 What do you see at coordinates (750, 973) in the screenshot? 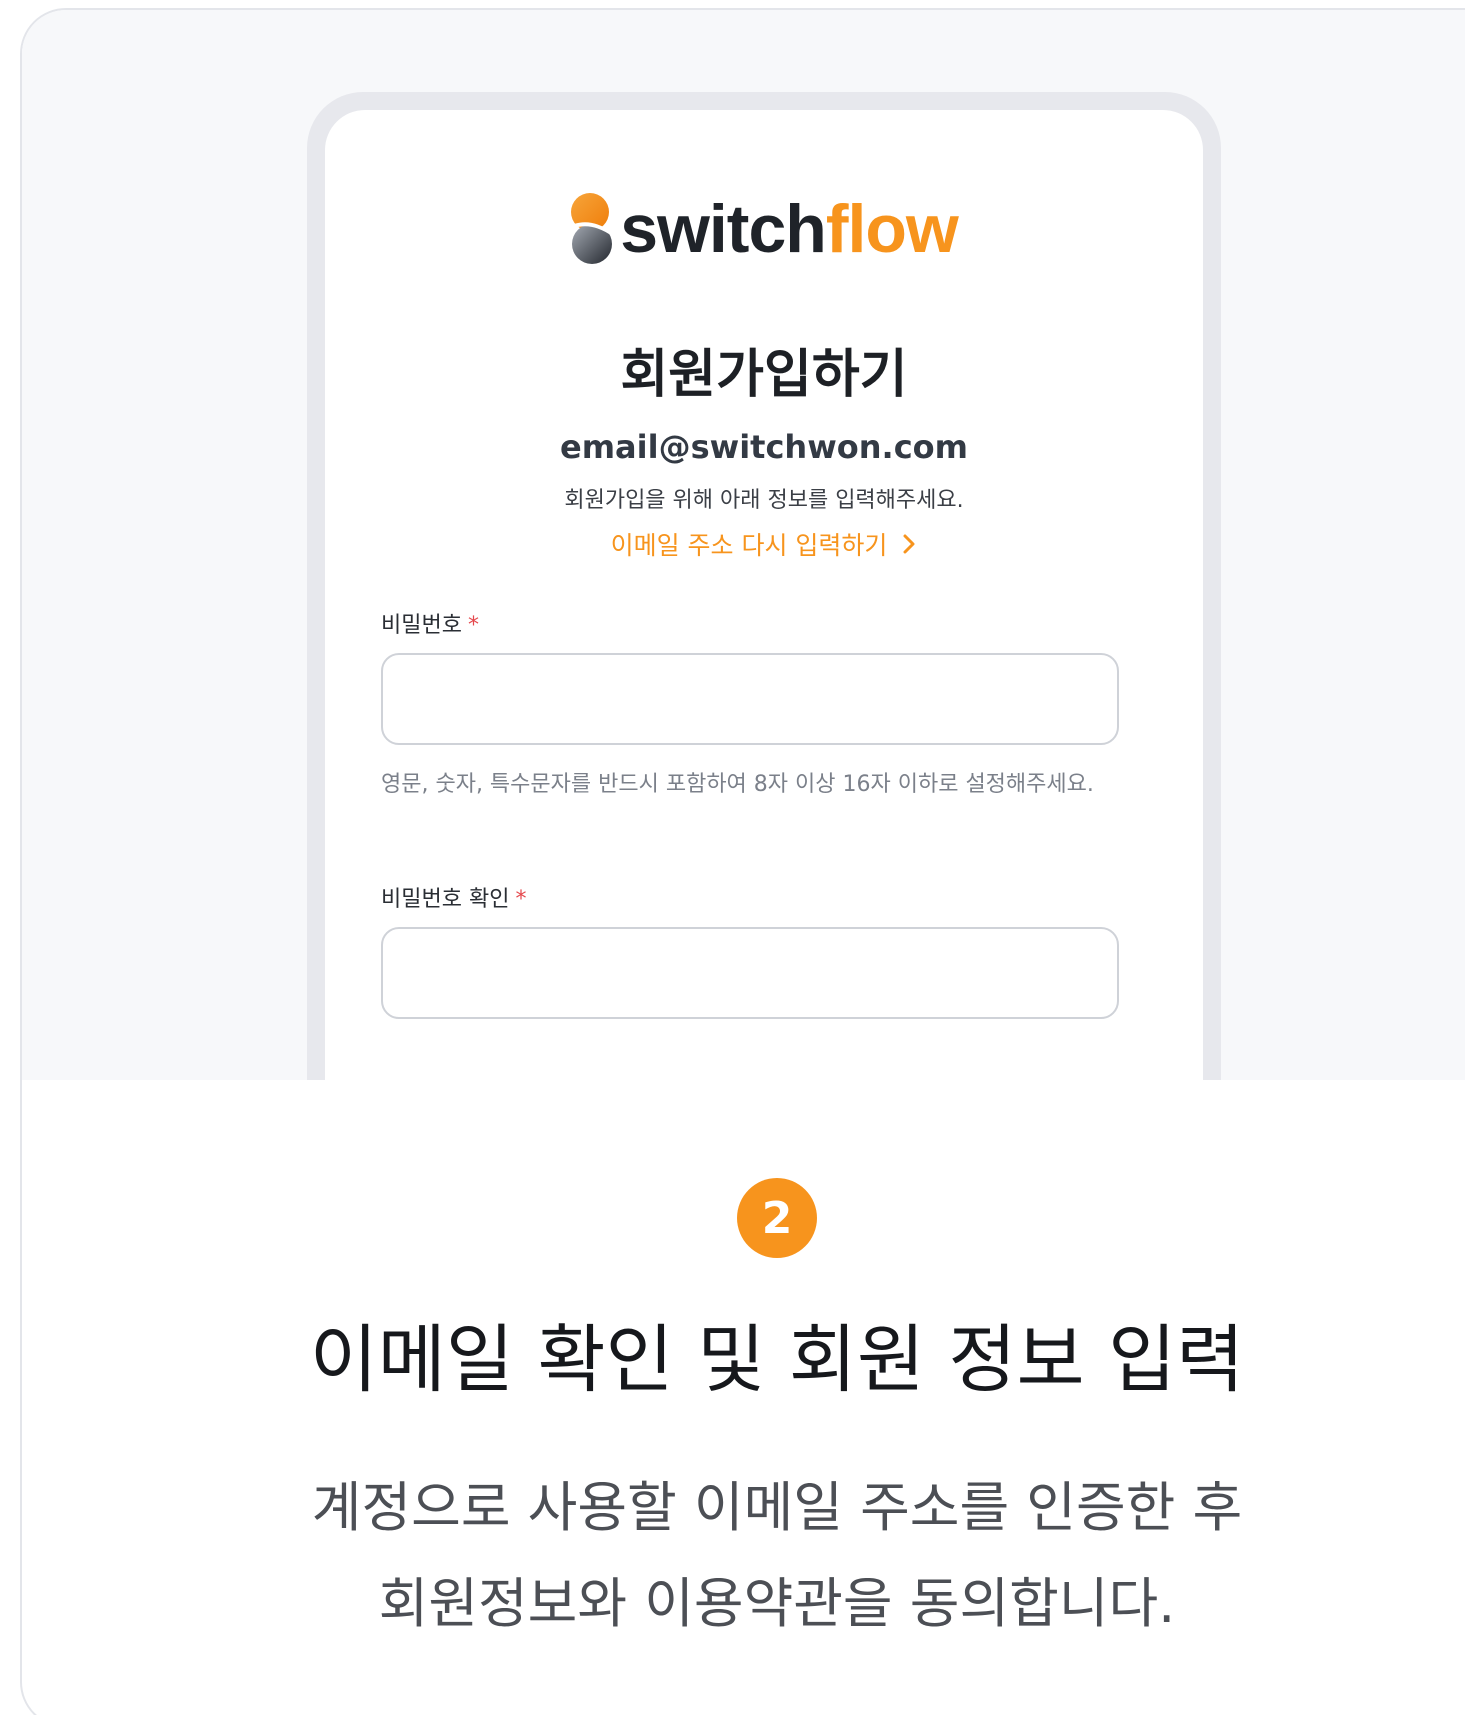
I see `password-confirm-input` at bounding box center [750, 973].